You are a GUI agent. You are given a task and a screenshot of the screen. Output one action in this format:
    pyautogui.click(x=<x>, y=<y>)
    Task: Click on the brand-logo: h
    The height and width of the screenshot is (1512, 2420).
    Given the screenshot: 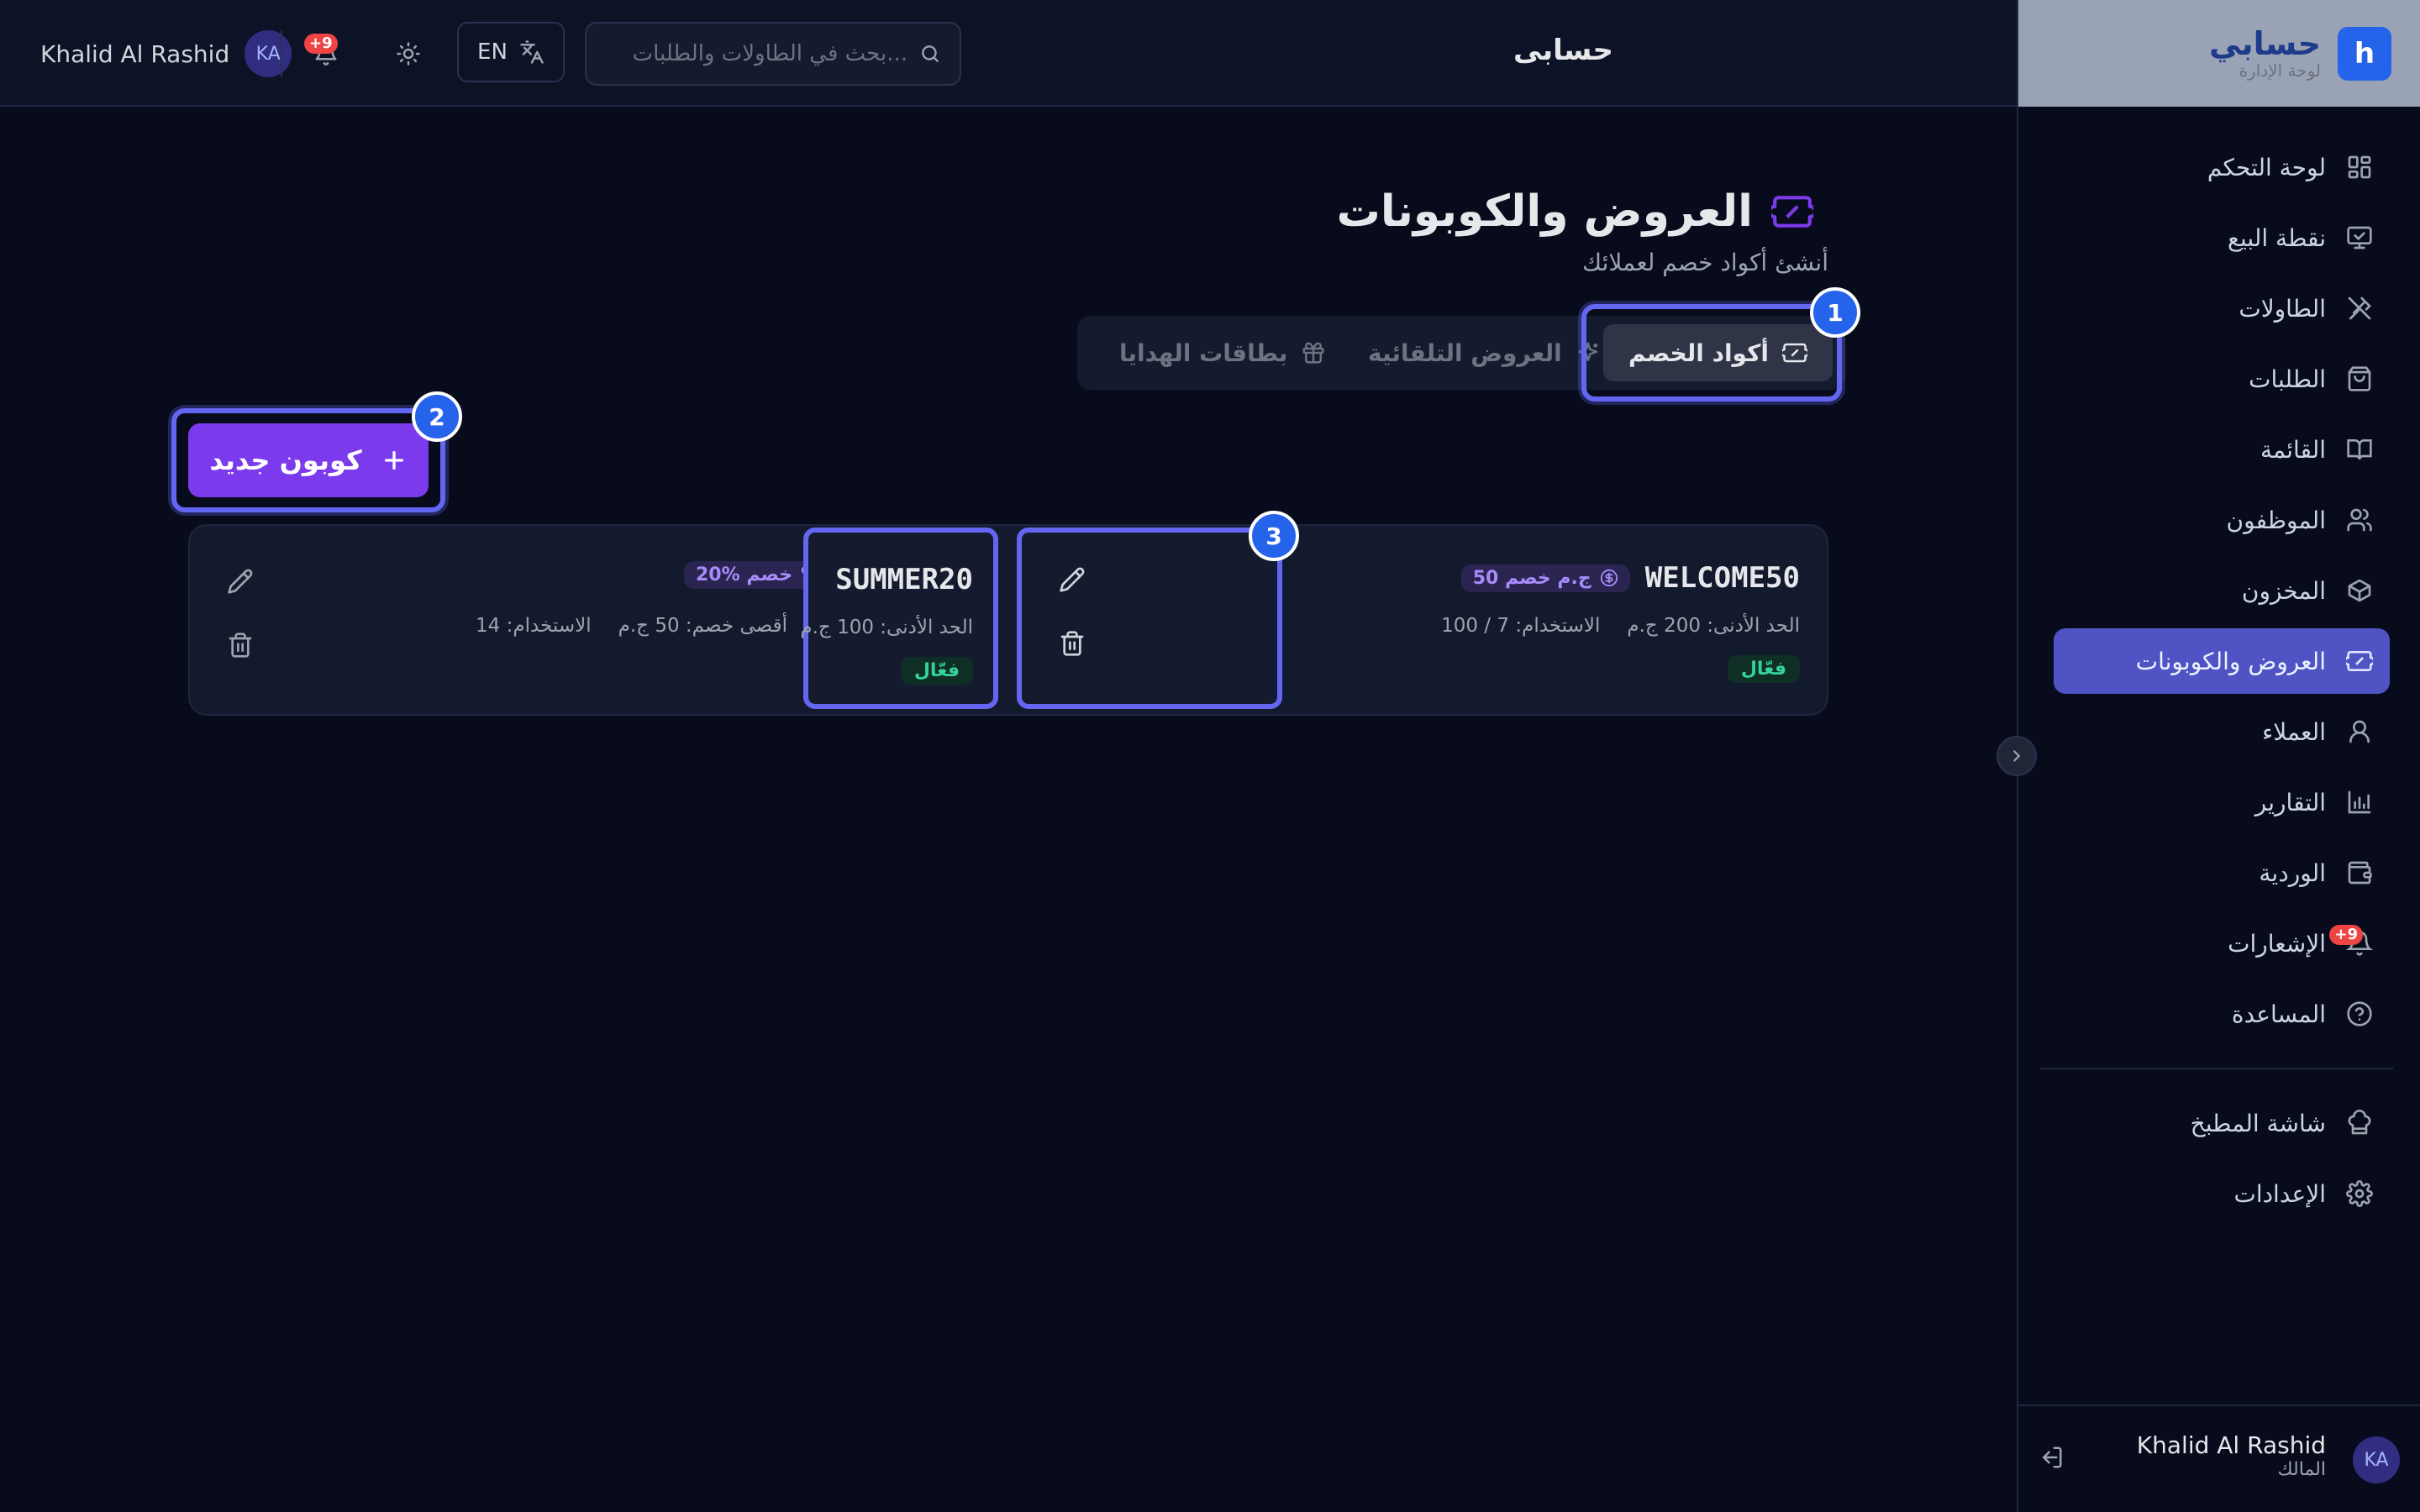 What is the action you would take?
    pyautogui.click(x=2364, y=53)
    